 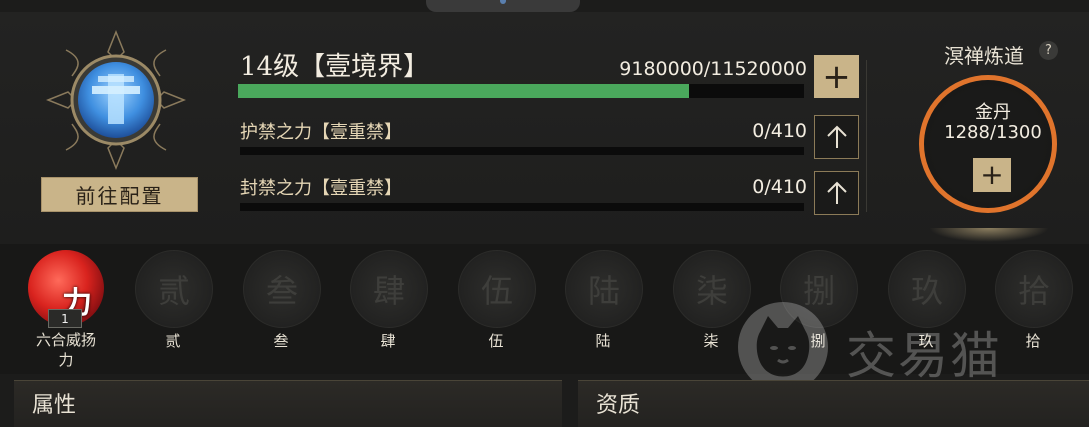 I want to click on ring-circle: 金丹 1288/1300 +, so click(x=988, y=144).